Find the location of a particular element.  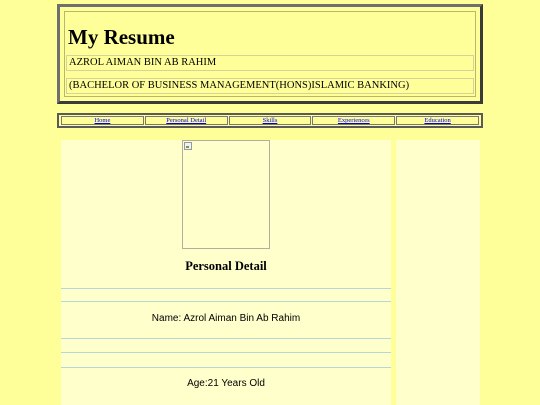

section-title: Personal Detail is located at coordinates (226, 266).